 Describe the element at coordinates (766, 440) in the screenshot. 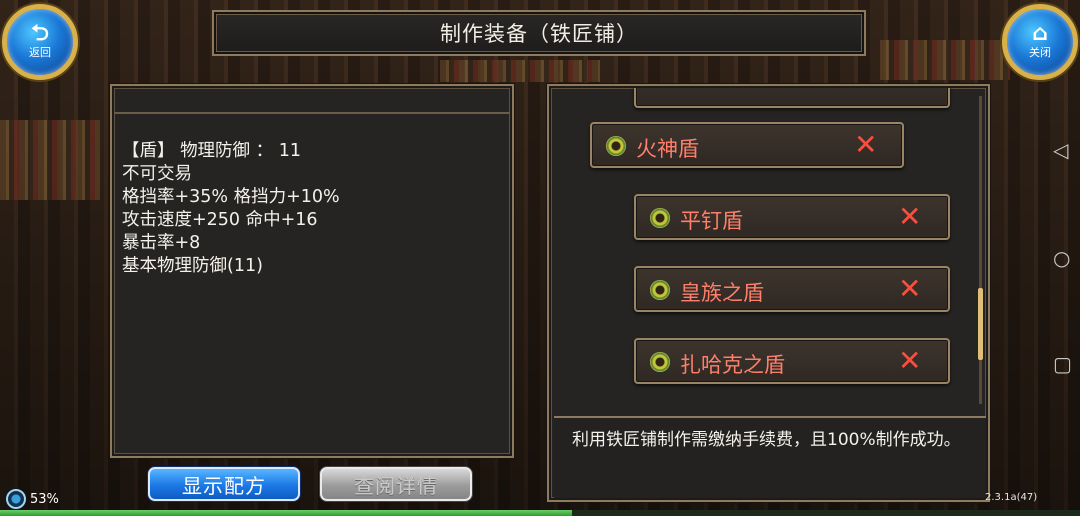

I see `description-text: 利用铁匠铺制作需缴纳手续费，且100%制作成功。` at that location.